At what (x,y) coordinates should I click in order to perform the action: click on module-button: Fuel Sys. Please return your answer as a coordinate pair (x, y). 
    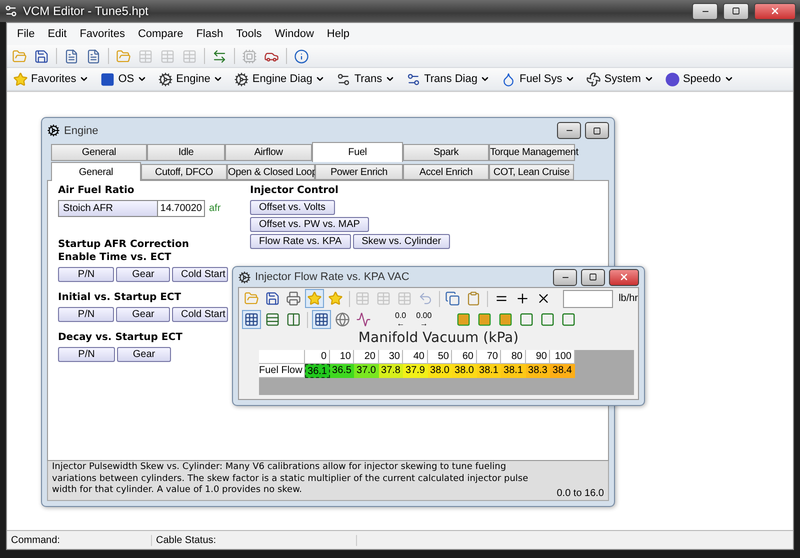
    Looking at the image, I should click on (539, 79).